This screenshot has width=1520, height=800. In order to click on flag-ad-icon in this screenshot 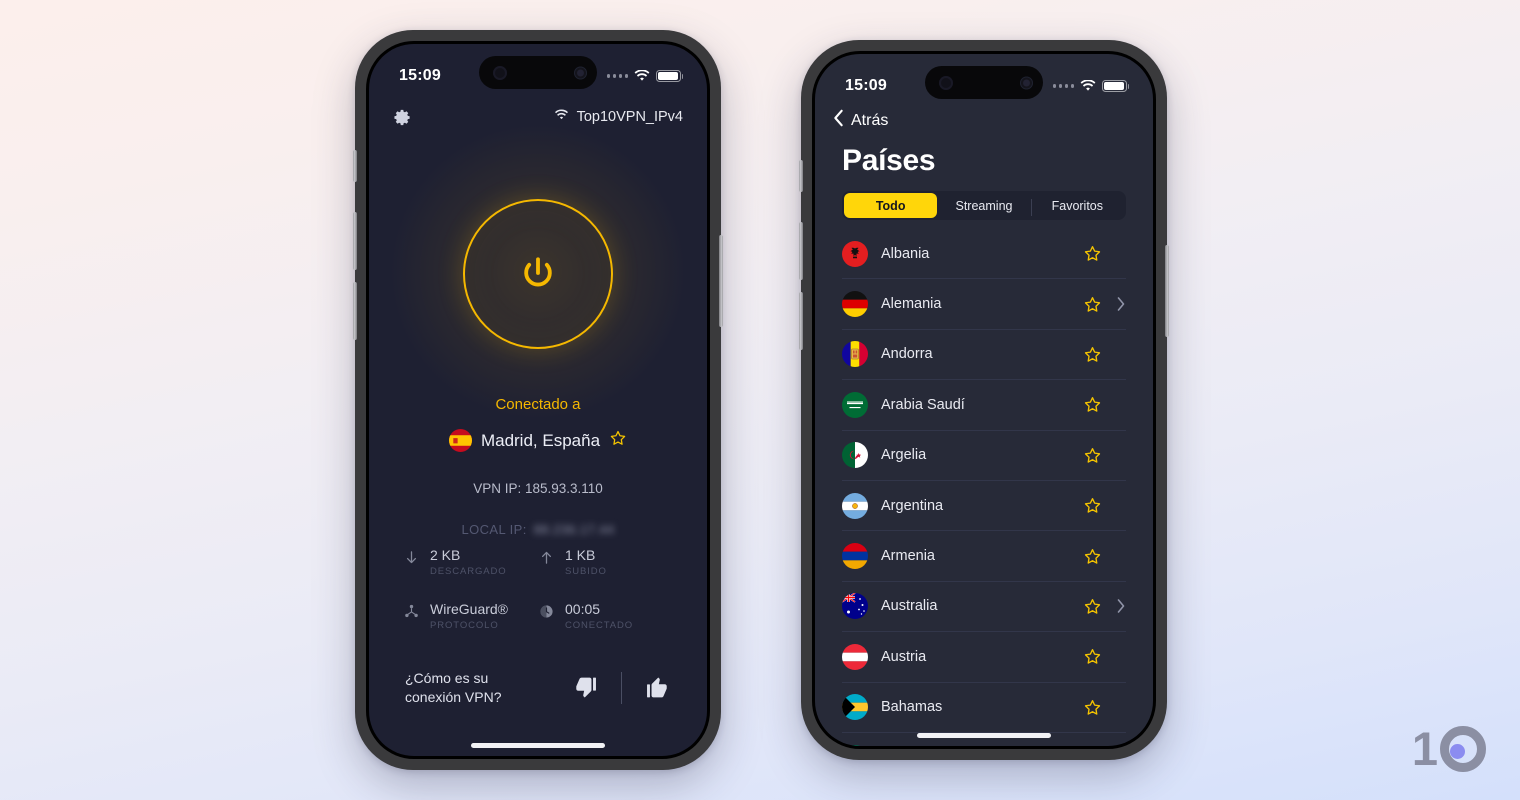, I will do `click(855, 354)`.